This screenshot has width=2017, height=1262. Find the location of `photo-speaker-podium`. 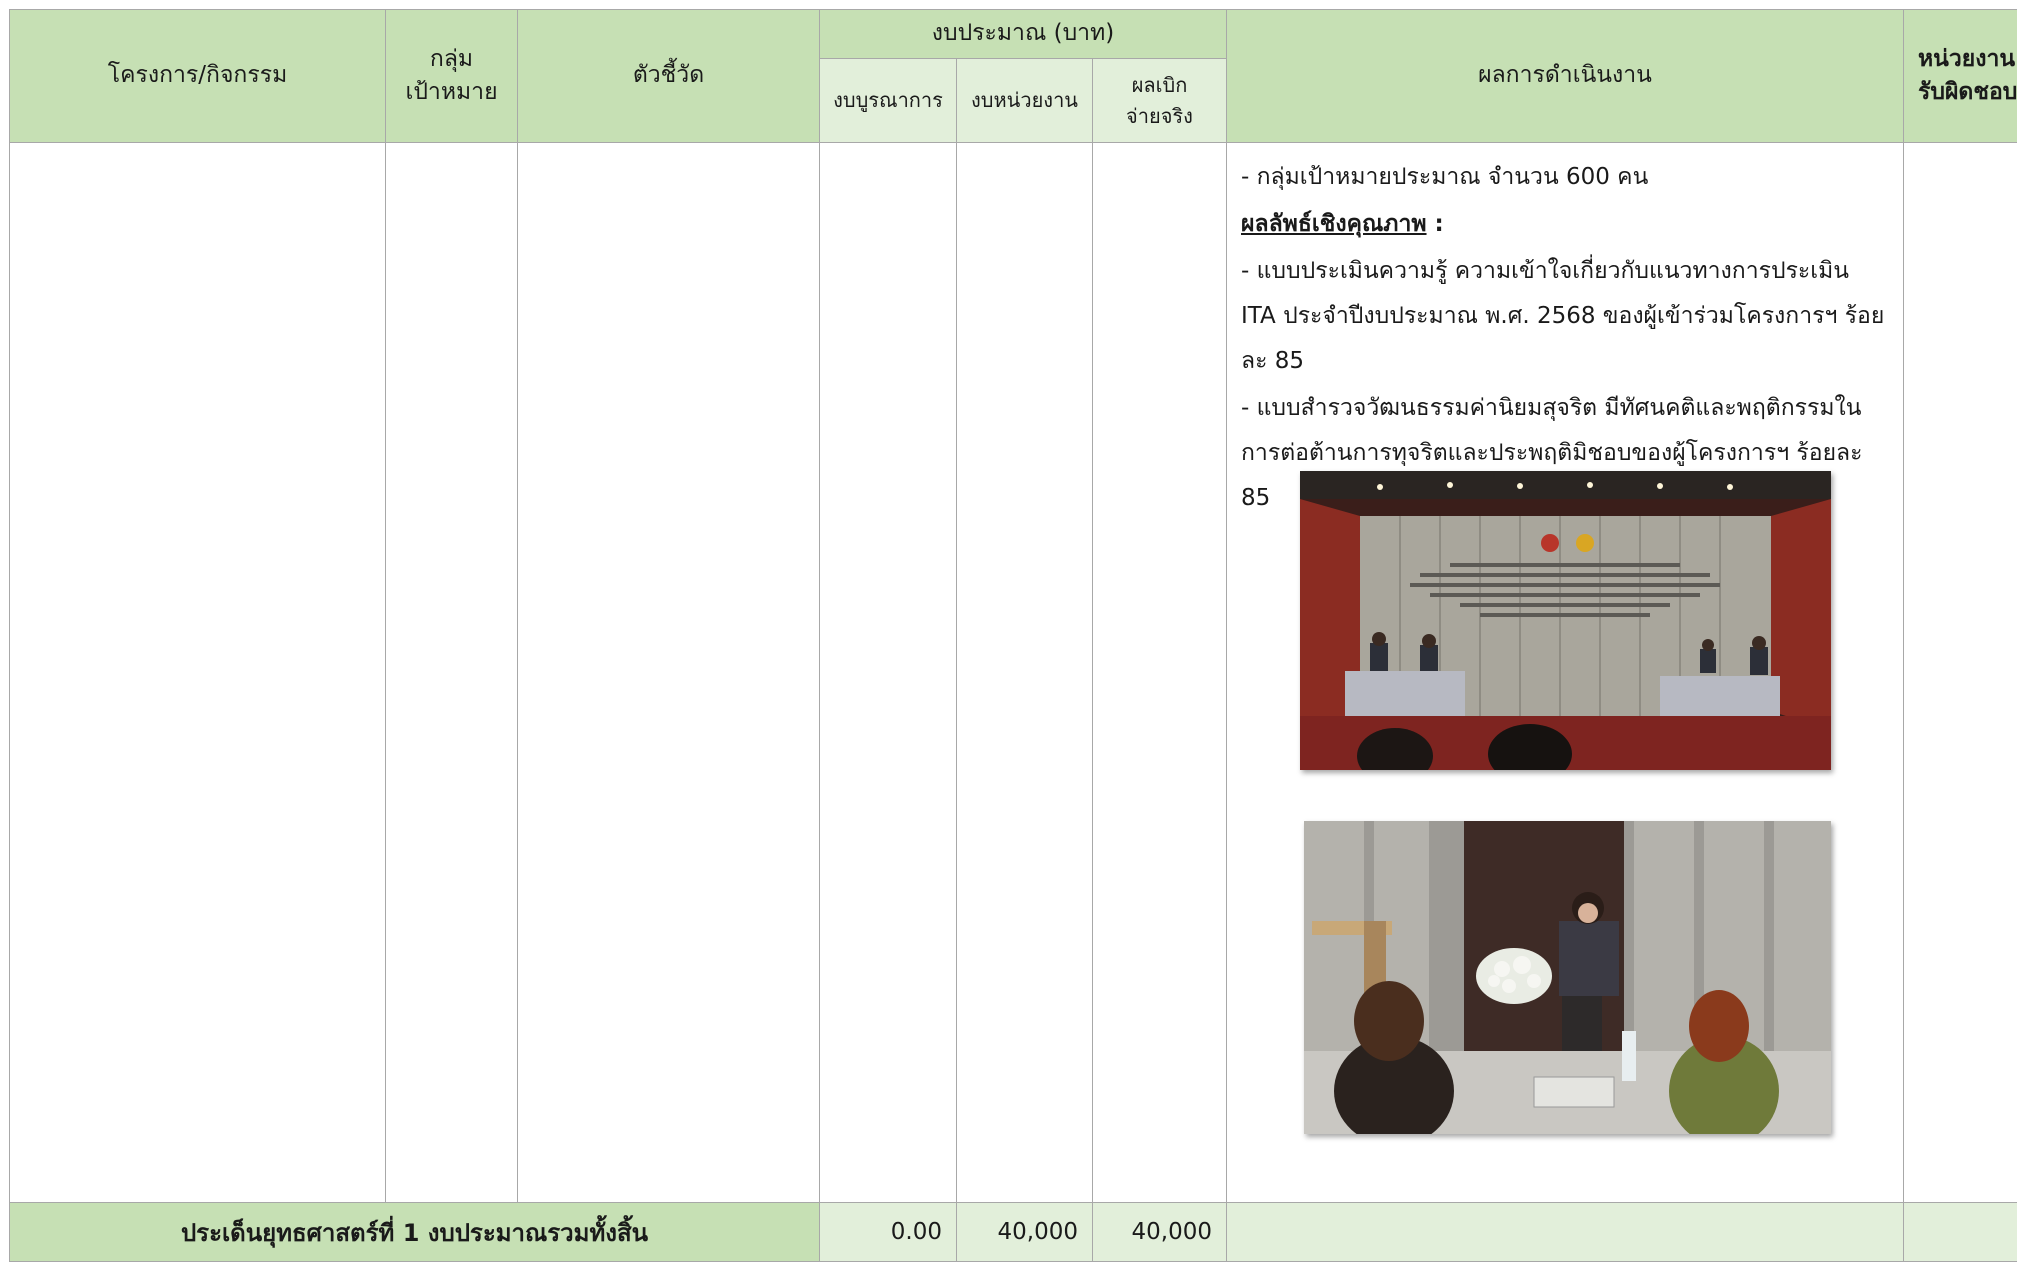

photo-speaker-podium is located at coordinates (1567, 977).